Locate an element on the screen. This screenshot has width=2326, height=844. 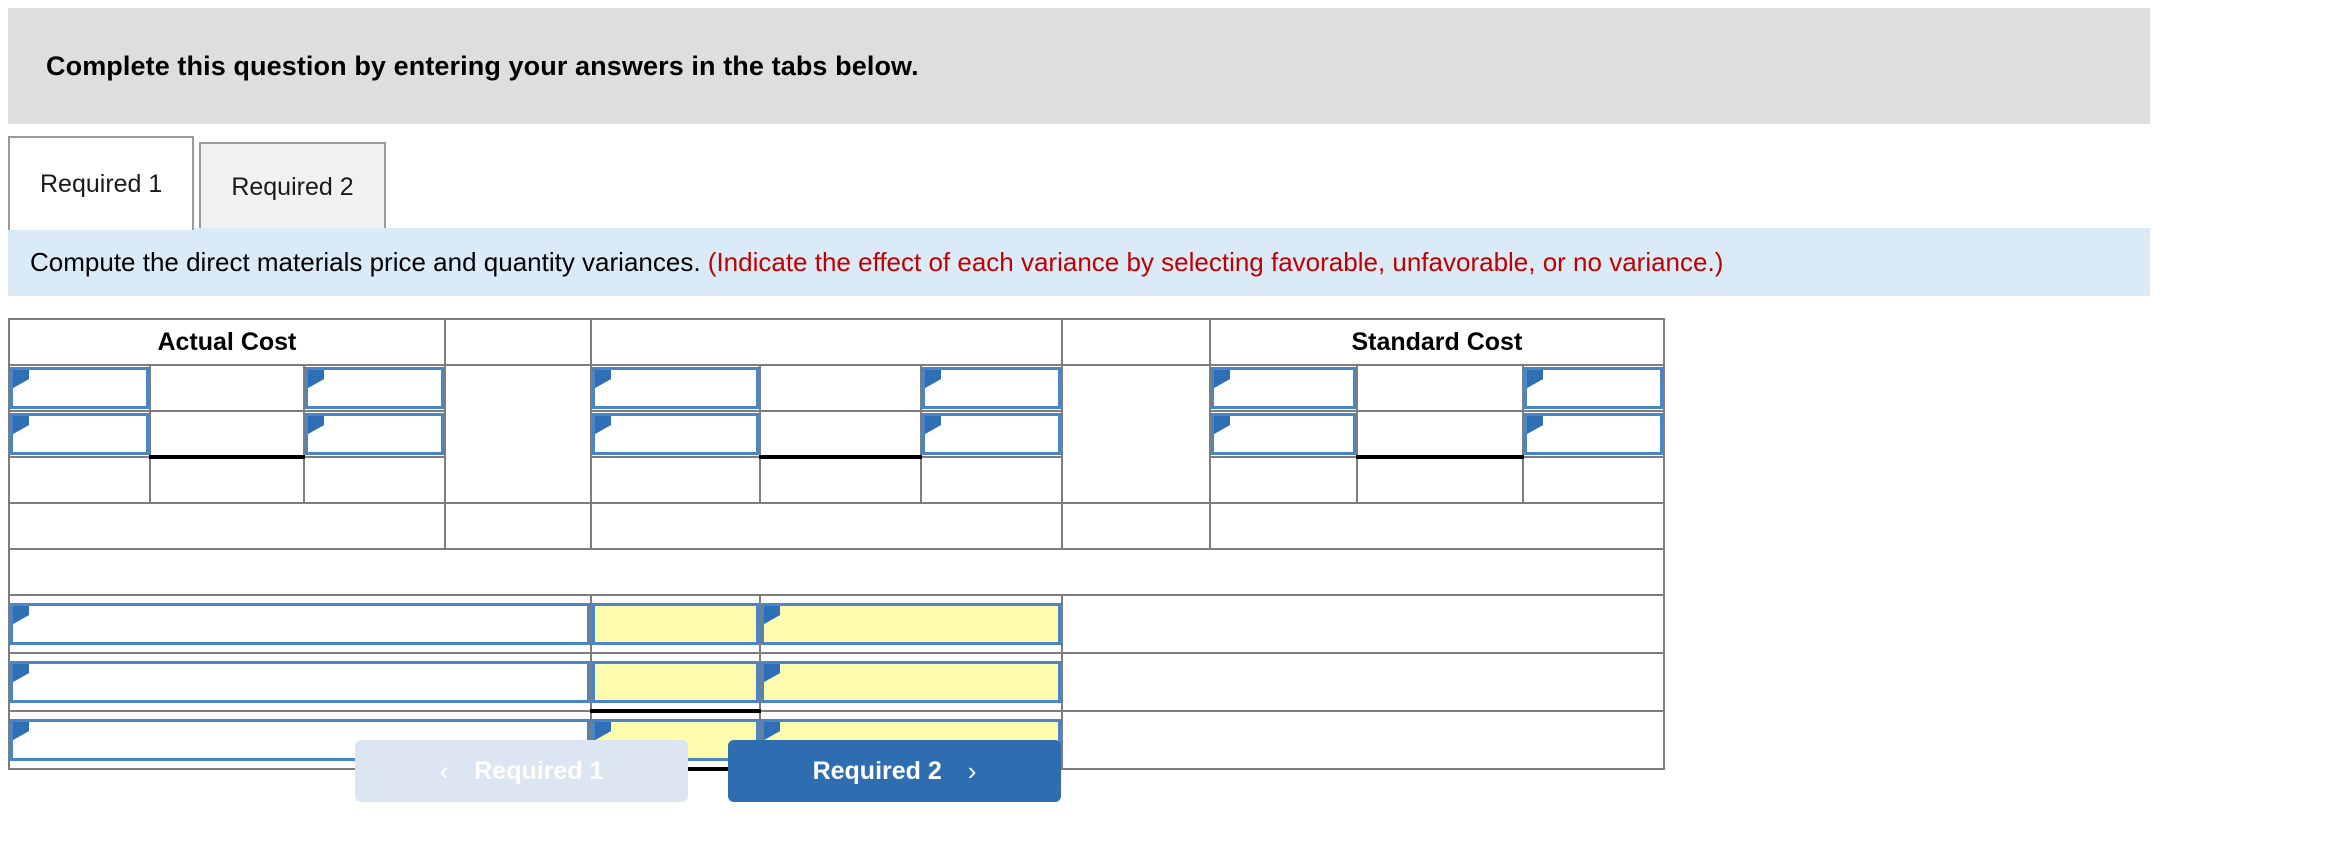
cell-r1c1 is located at coordinates (79, 388).